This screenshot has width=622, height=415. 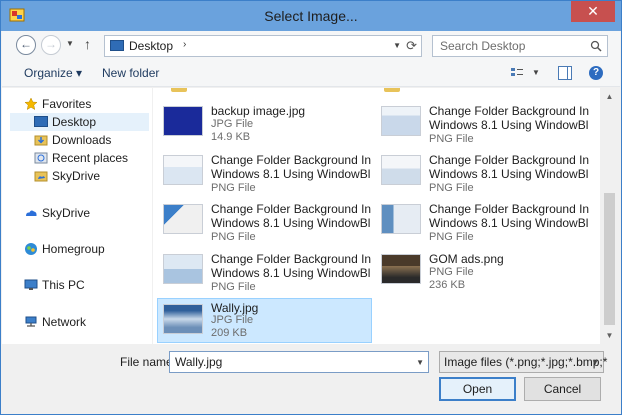 What do you see at coordinates (562, 389) in the screenshot?
I see `cancel-button: Cancel` at bounding box center [562, 389].